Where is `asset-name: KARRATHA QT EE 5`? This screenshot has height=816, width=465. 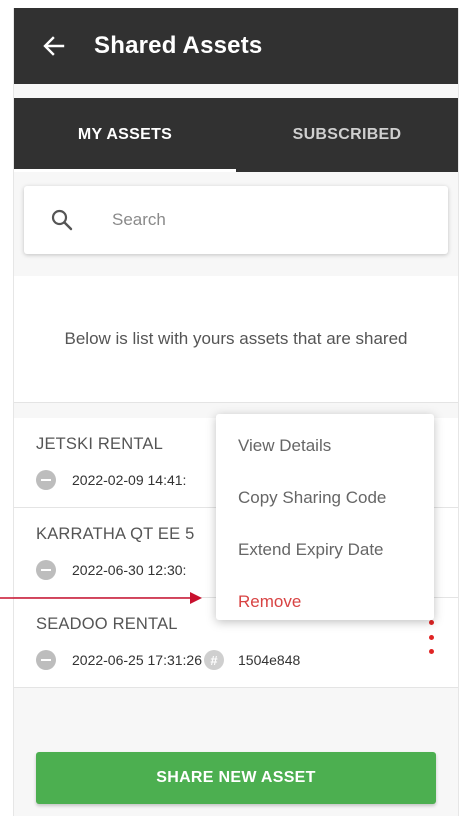 asset-name: KARRATHA QT EE 5 is located at coordinates (115, 534).